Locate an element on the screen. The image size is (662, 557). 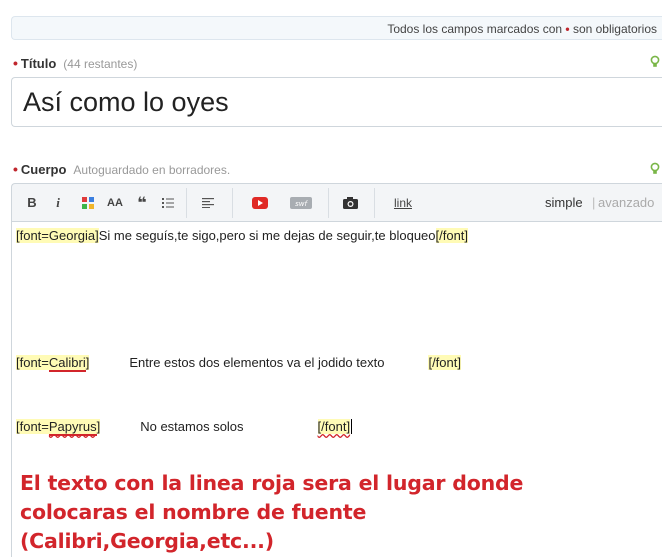
line-text: No estamos solos is located at coordinates (192, 426).